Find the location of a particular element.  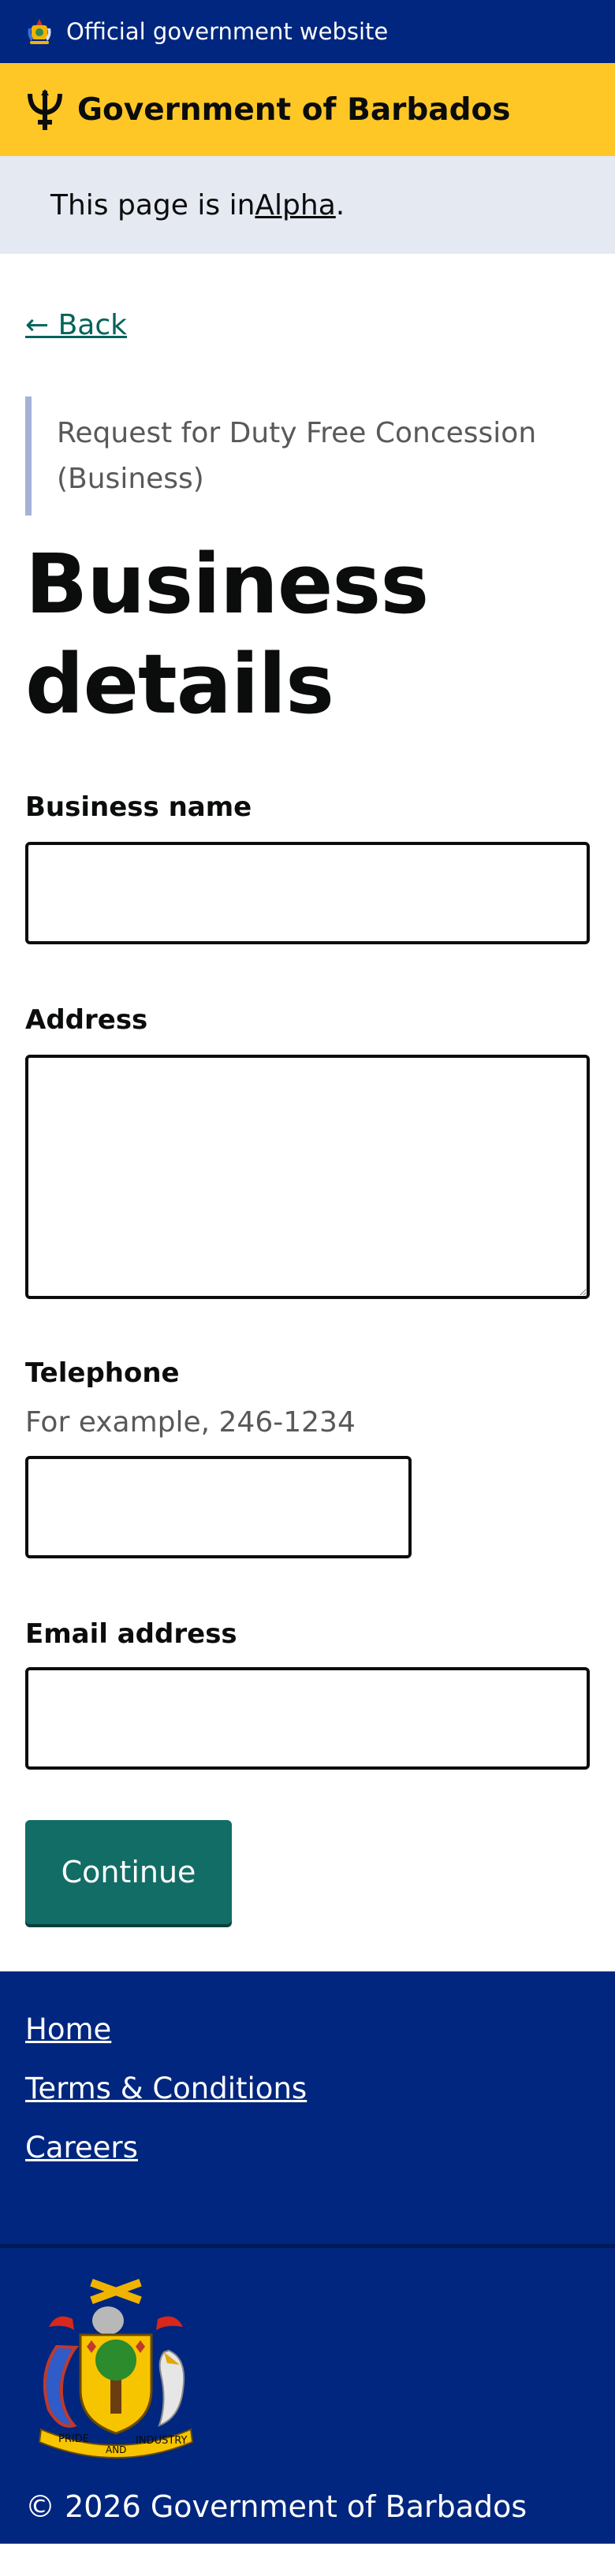

email-group: Email address is located at coordinates (307, 1694).